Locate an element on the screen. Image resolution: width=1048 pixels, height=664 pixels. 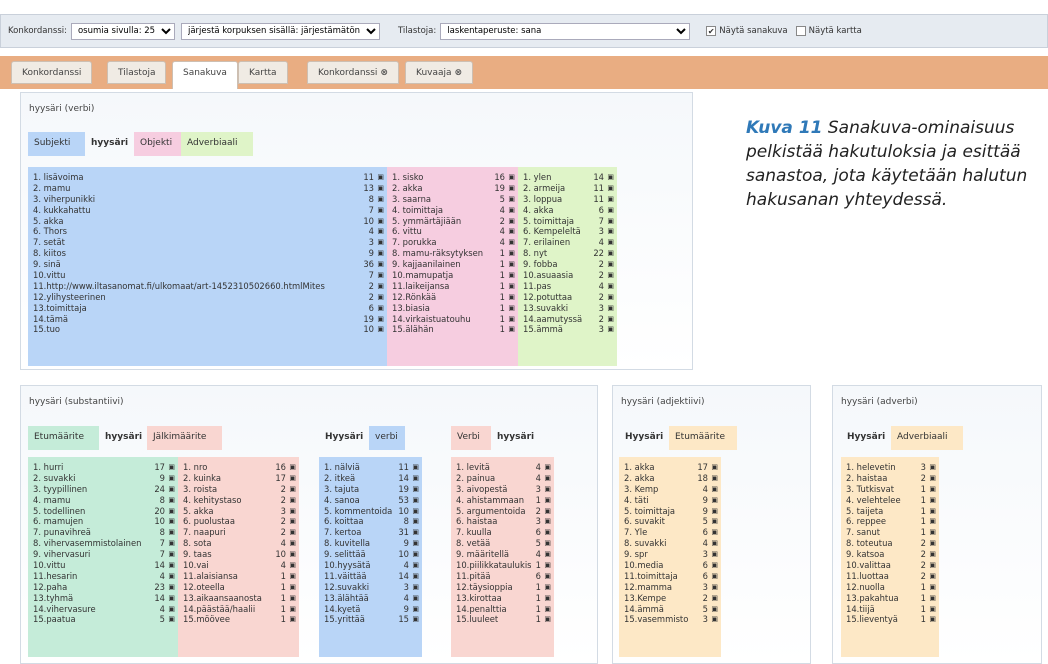
list-item: 6. suvakit 5 ▣ is located at coordinates (671, 521).